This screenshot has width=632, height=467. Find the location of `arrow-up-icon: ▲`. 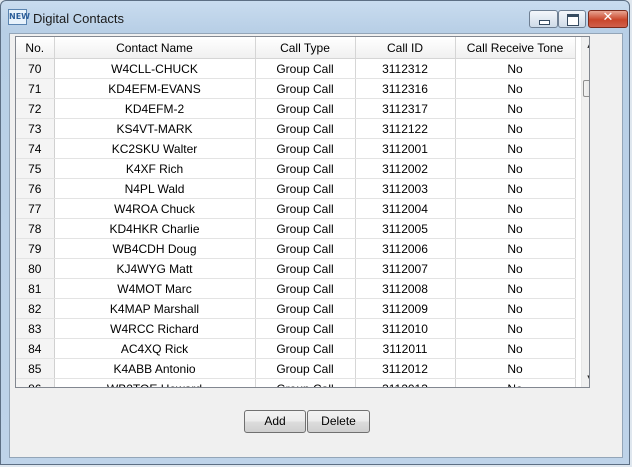

arrow-up-icon: ▲ is located at coordinates (585, 45).